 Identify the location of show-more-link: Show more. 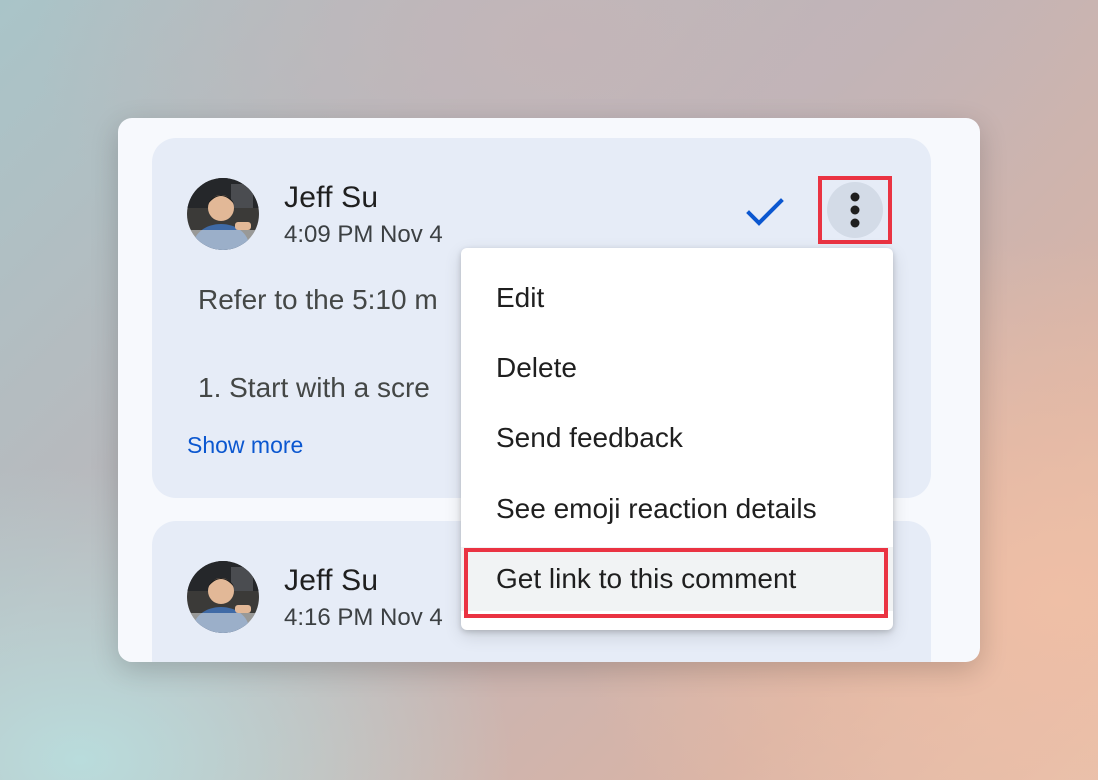
(245, 445).